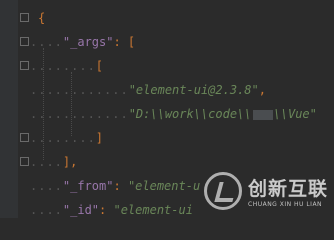 The height and width of the screenshot is (240, 334). What do you see at coordinates (288, 189) in the screenshot?
I see `watermark-name-cn: 创新互联` at bounding box center [288, 189].